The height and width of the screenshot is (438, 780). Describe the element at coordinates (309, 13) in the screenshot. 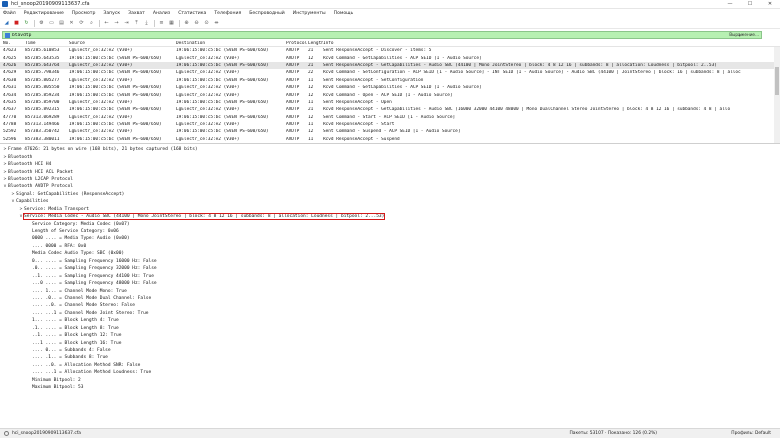

I see `menu-item: Инструменты` at that location.